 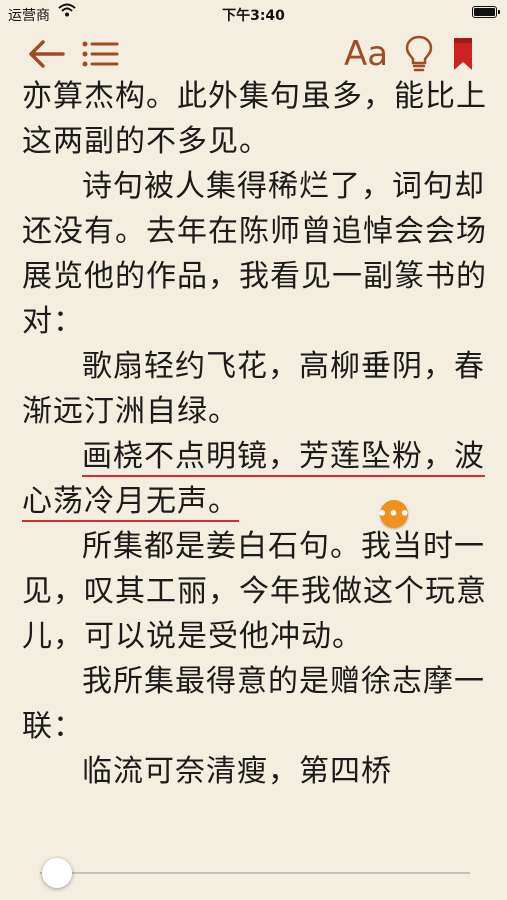 I want to click on bookmark-icon, so click(x=463, y=54).